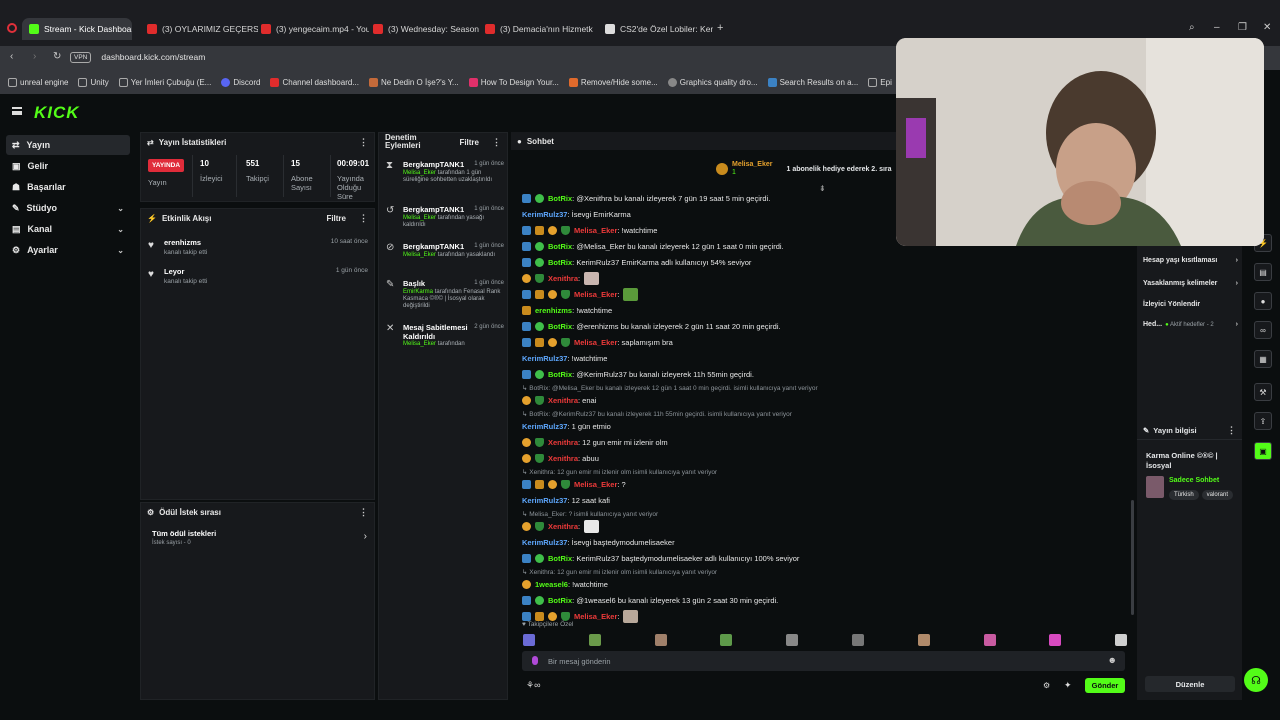 The image size is (1280, 720). I want to click on all-rewards-item: Tüm ödül istekleri İstek sayısı - 0 ›, so click(259, 540).